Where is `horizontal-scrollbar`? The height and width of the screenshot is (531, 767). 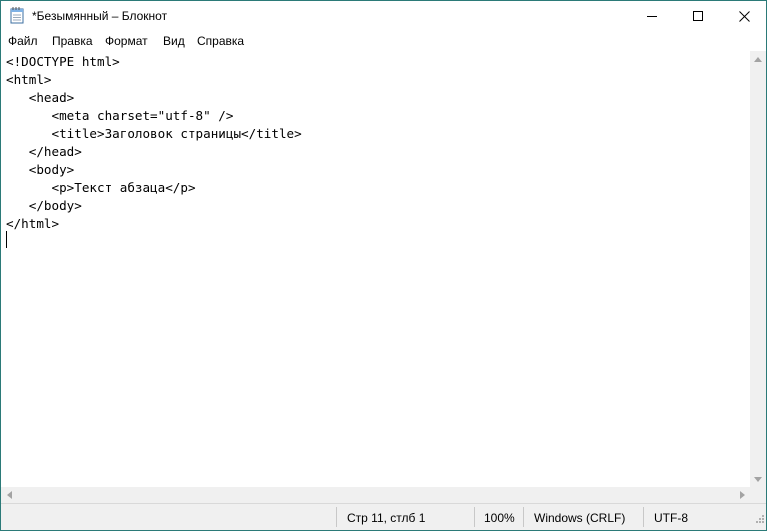 horizontal-scrollbar is located at coordinates (375, 495).